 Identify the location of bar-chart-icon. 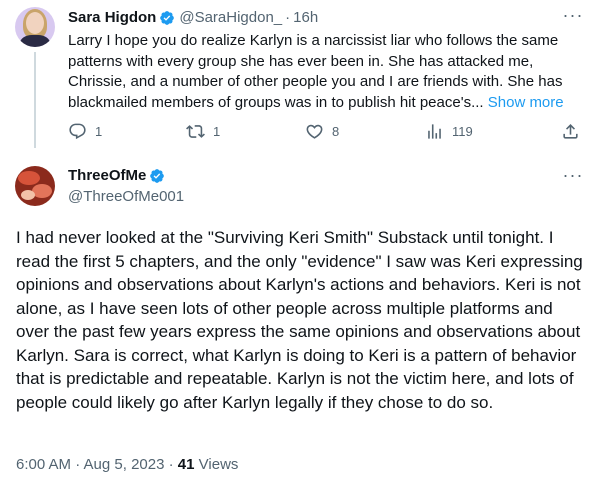
(434, 131).